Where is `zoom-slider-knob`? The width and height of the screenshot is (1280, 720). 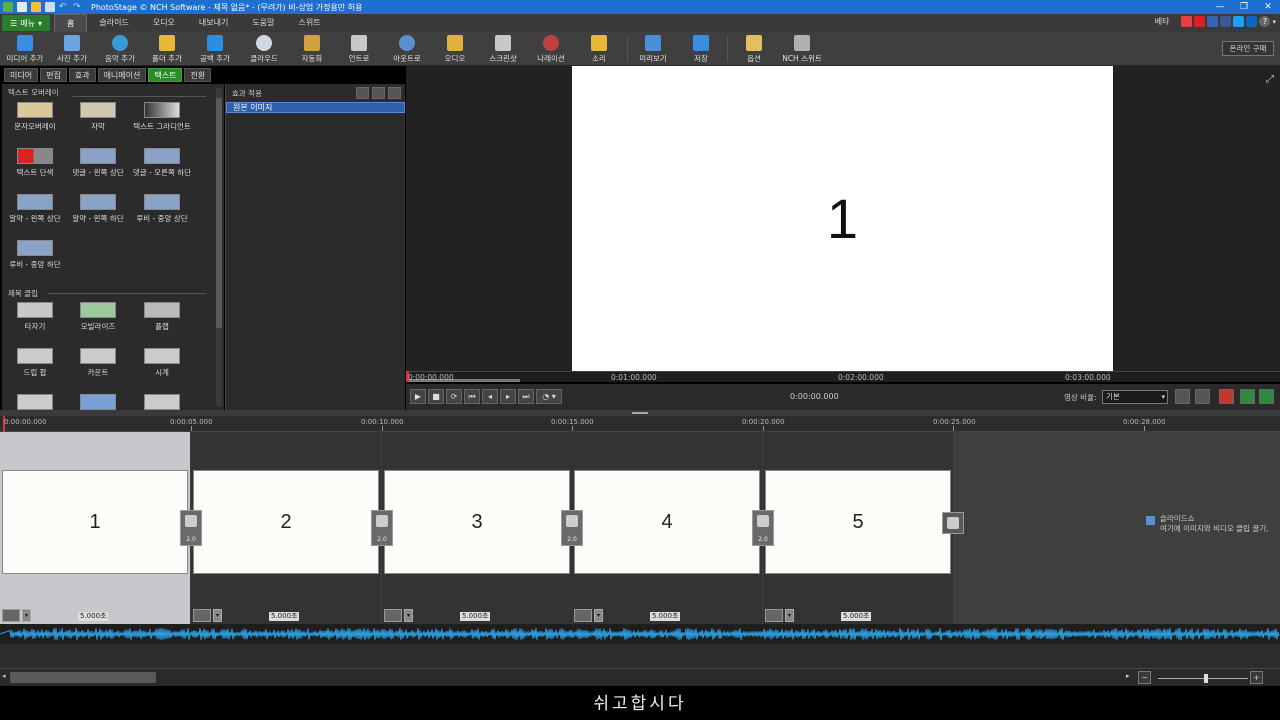
zoom-slider-knob is located at coordinates (1206, 678).